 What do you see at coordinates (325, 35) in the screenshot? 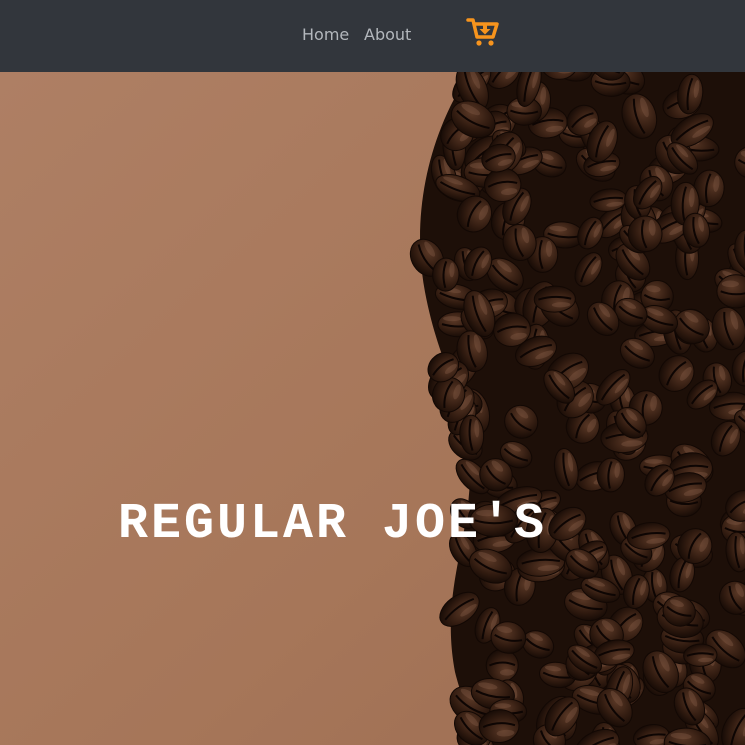
I see `nav-link-home: Home` at bounding box center [325, 35].